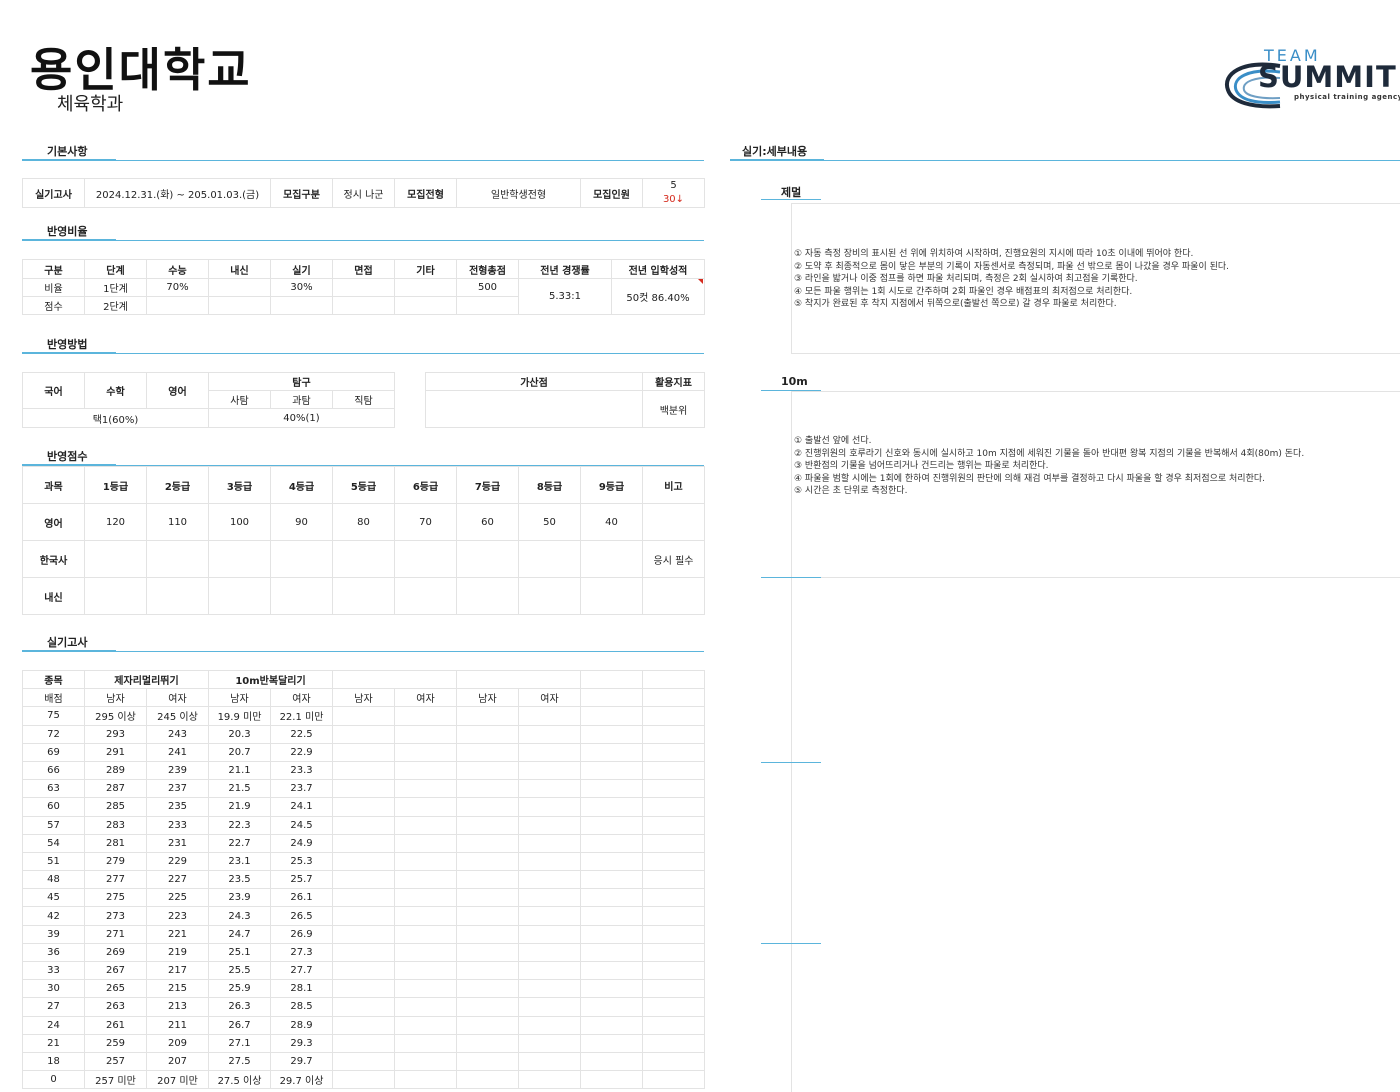 Image resolution: width=1400 pixels, height=1092 pixels. What do you see at coordinates (301, 1043) in the screenshot?
I see `record-cell: 29.3` at bounding box center [301, 1043].